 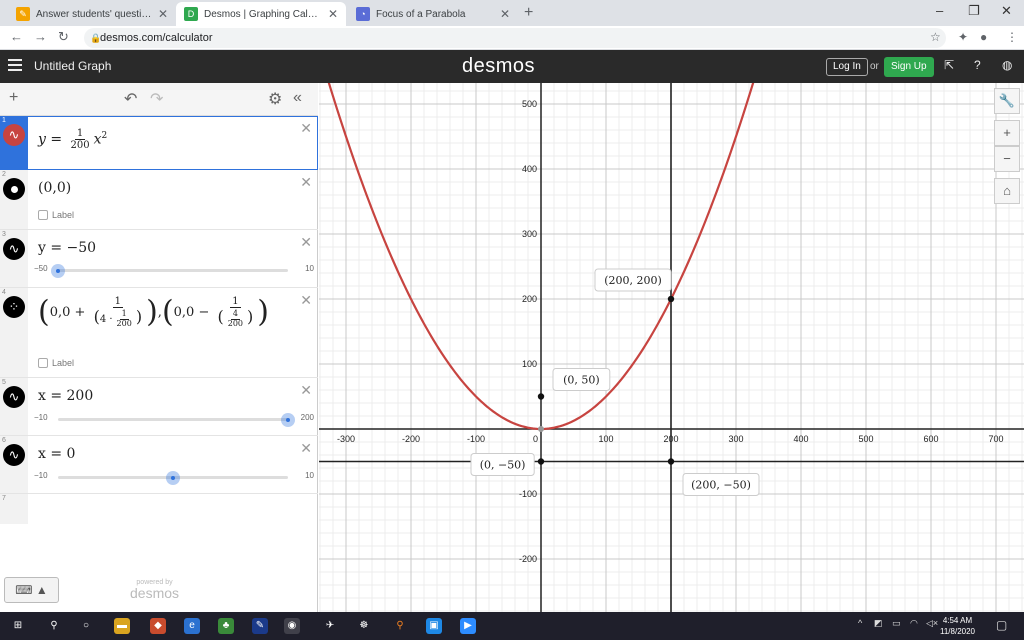 I want to click on profile-icon: ●, so click(x=983, y=37).